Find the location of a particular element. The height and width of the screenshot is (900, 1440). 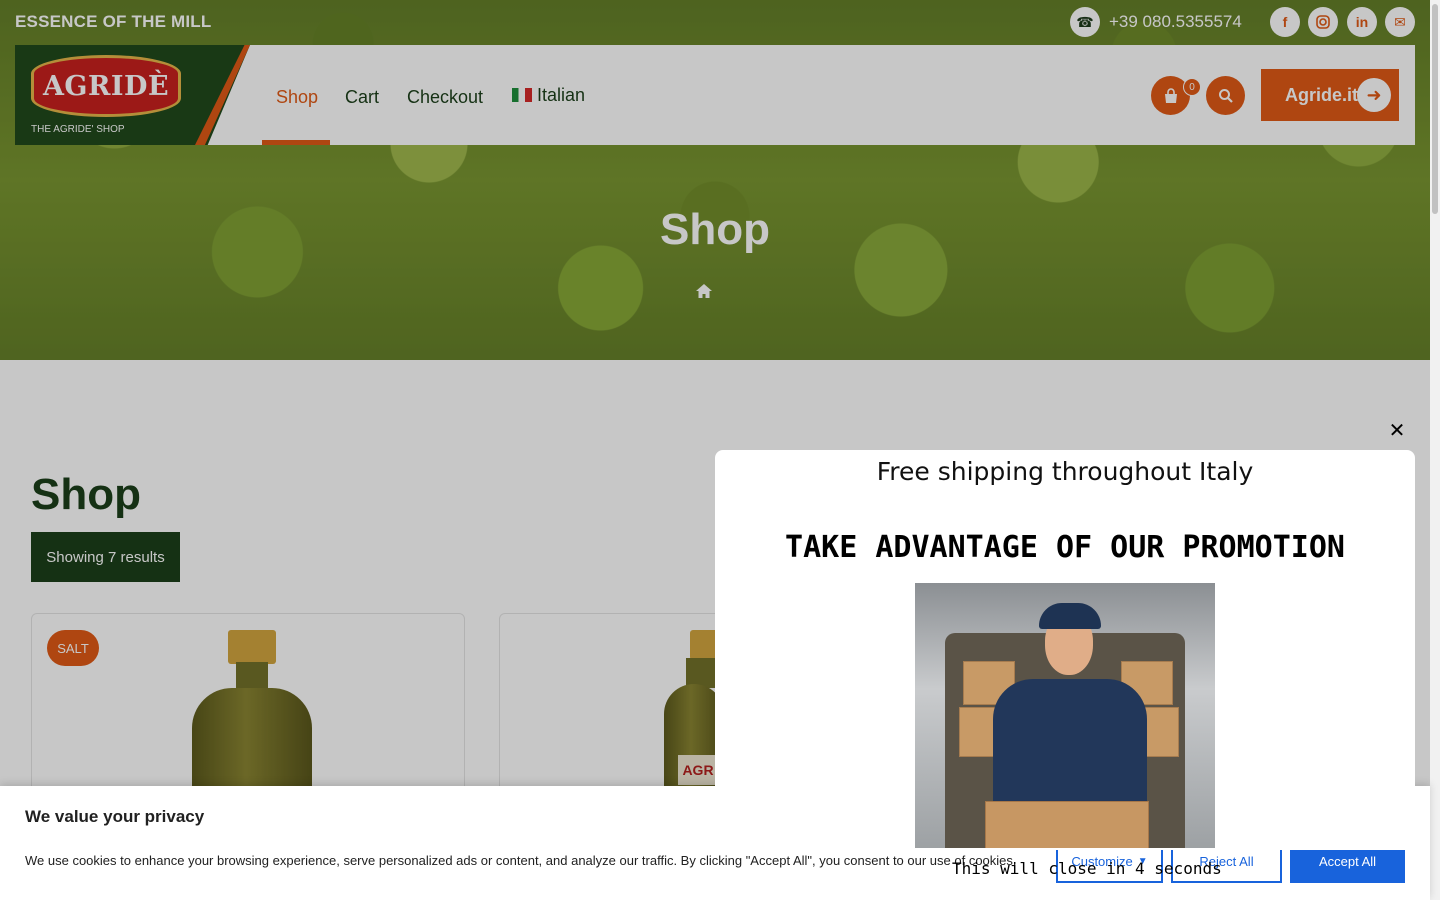

person-cap is located at coordinates (1070, 616).